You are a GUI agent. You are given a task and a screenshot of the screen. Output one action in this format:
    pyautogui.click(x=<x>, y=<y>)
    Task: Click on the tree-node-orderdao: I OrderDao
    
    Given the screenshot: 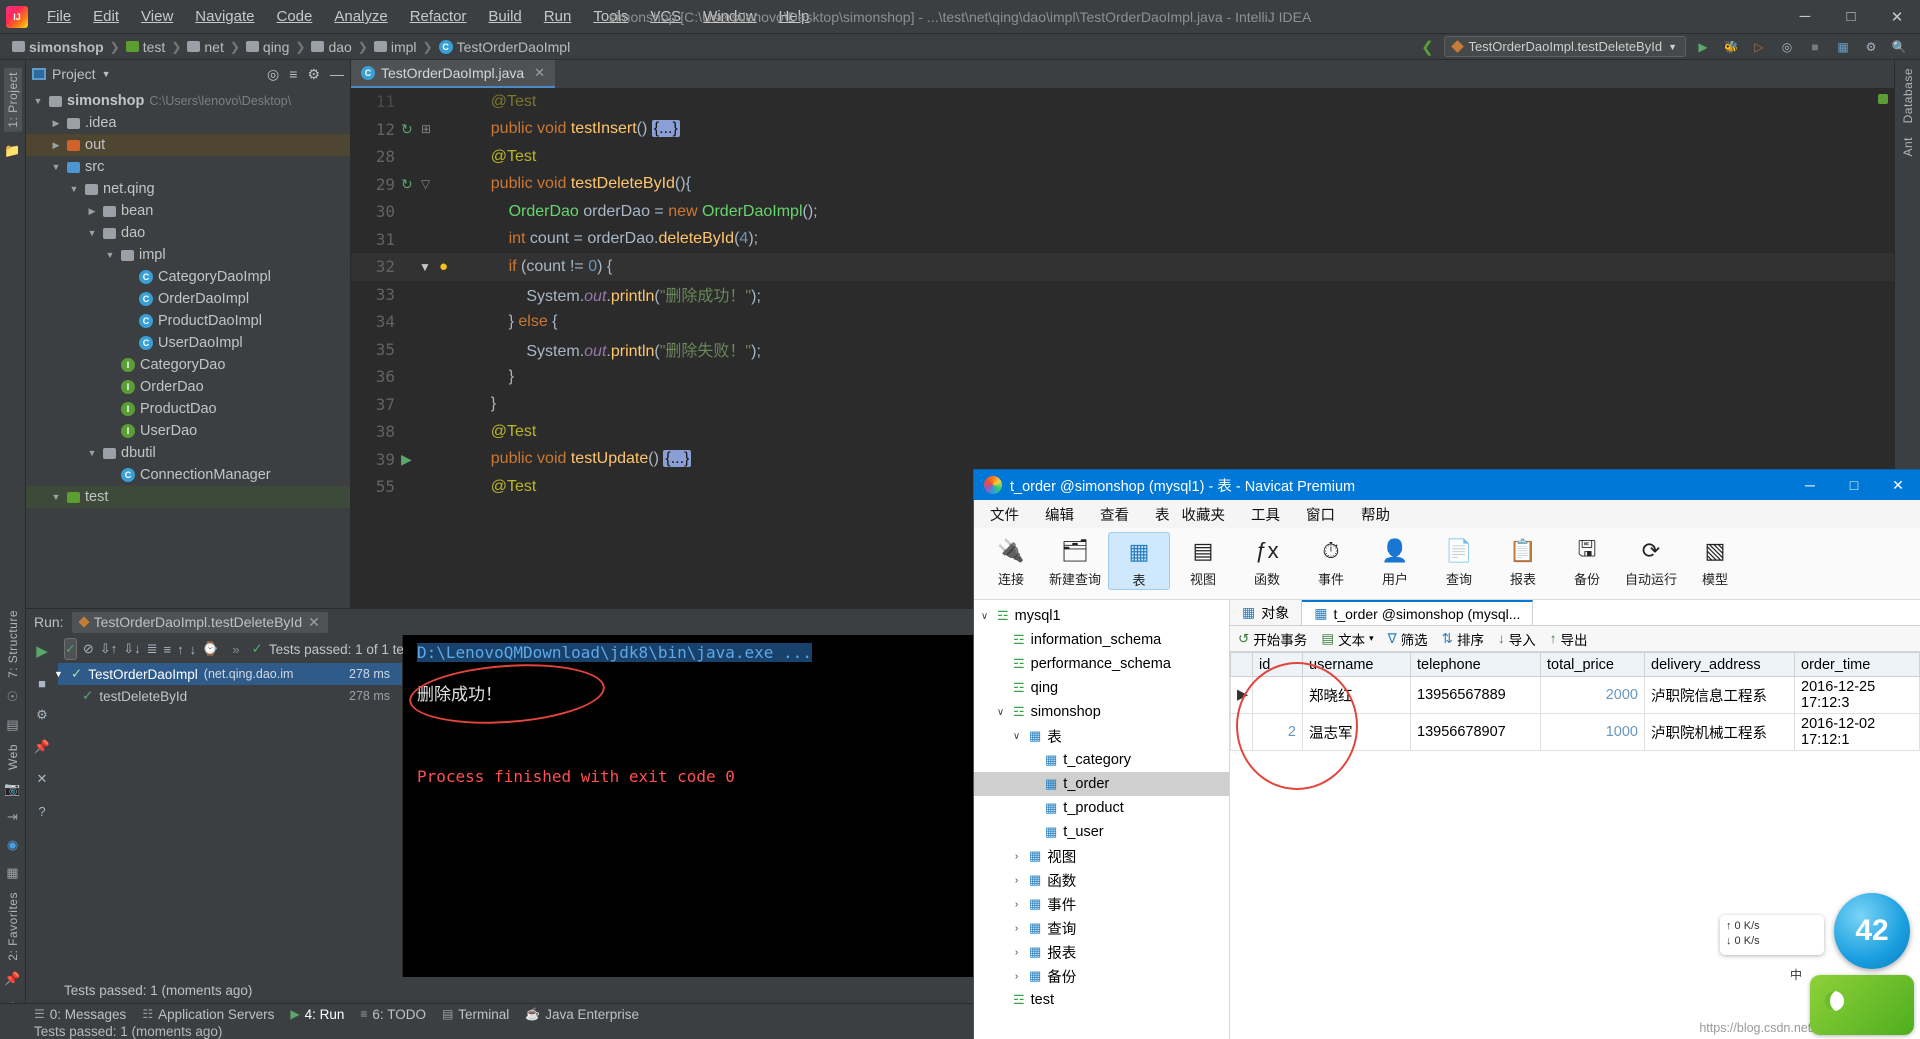 What is the action you would take?
    pyautogui.click(x=188, y=387)
    